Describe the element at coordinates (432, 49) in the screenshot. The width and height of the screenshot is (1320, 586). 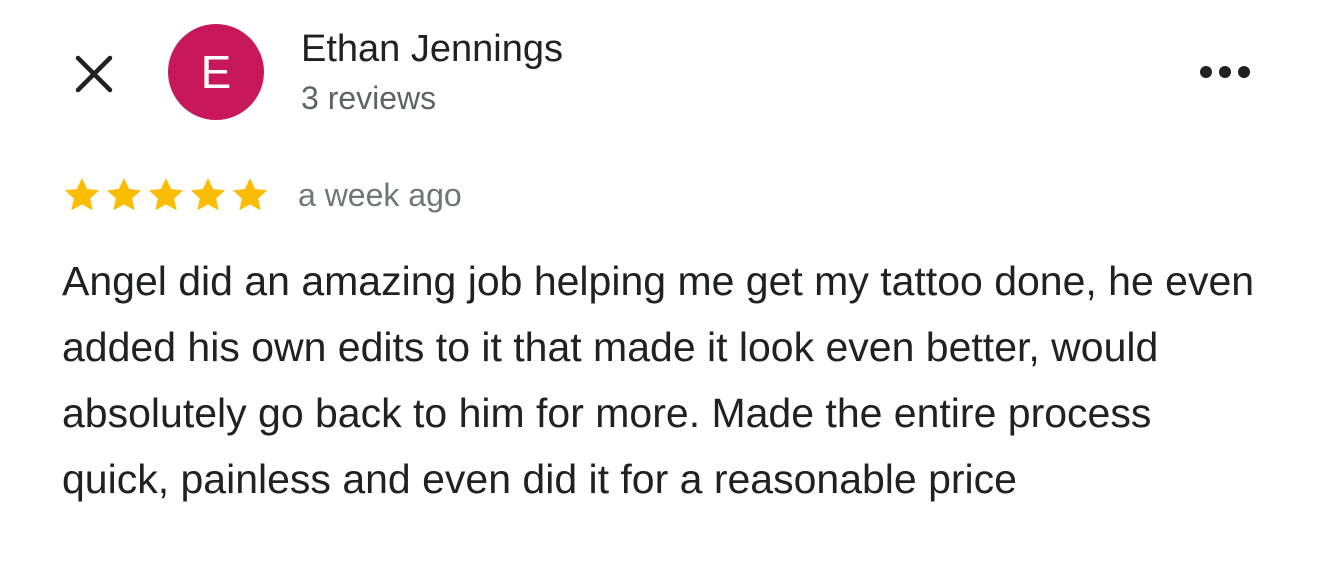
I see `reviewer-name: Ethan Jennings` at that location.